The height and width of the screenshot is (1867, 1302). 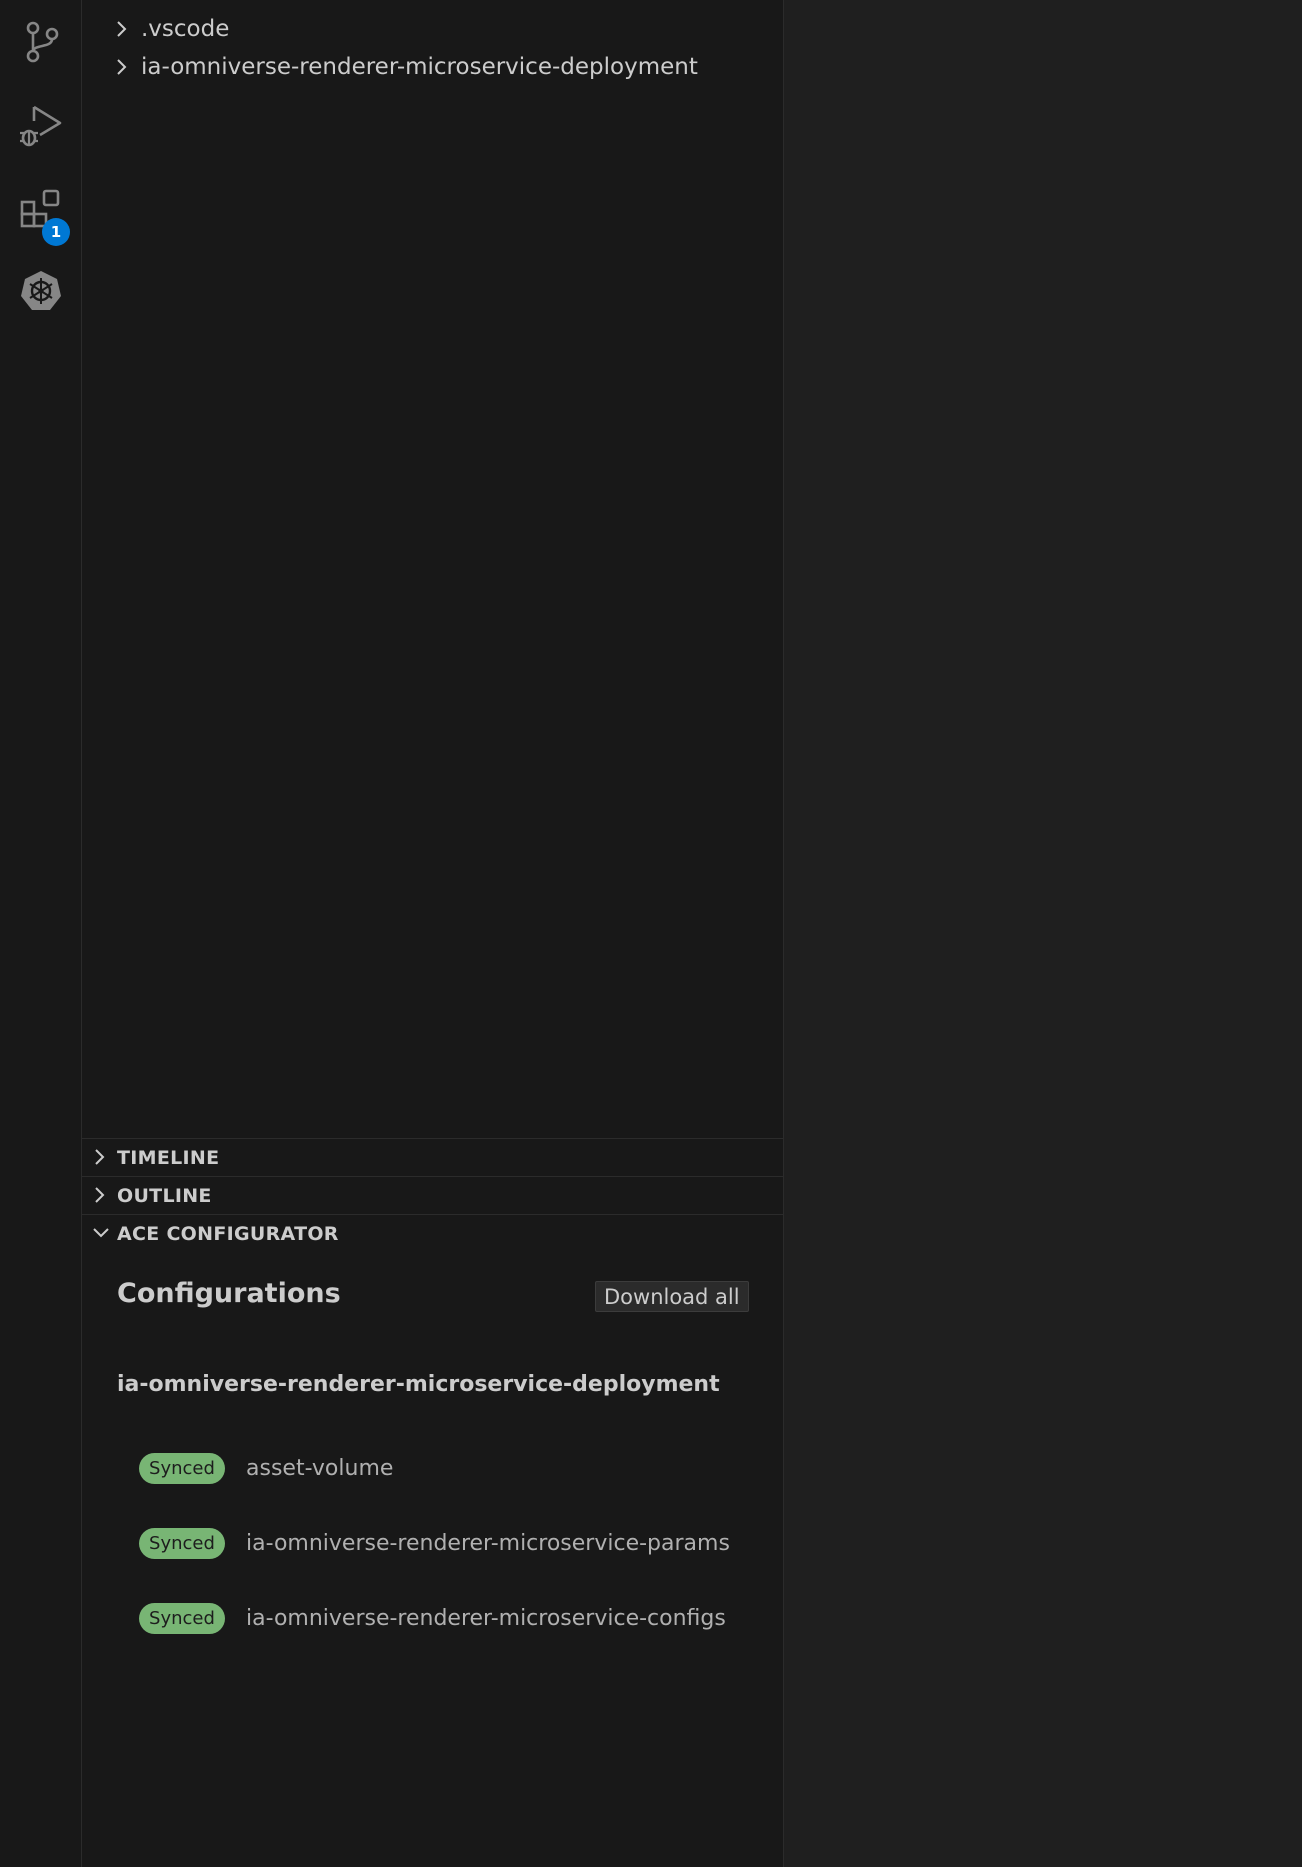 What do you see at coordinates (228, 1233) in the screenshot?
I see `section-title: ACE CONFIGURATOR` at bounding box center [228, 1233].